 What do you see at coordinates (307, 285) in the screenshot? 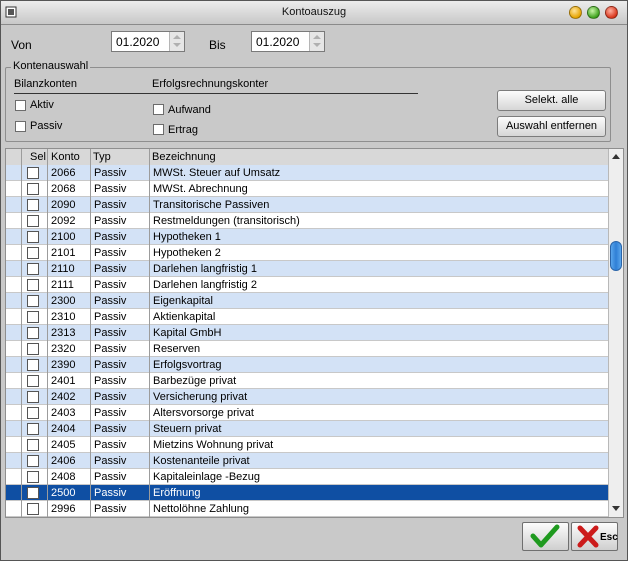
I see `table-row: 2111 Passiv Darlehen langfristig 2` at bounding box center [307, 285].